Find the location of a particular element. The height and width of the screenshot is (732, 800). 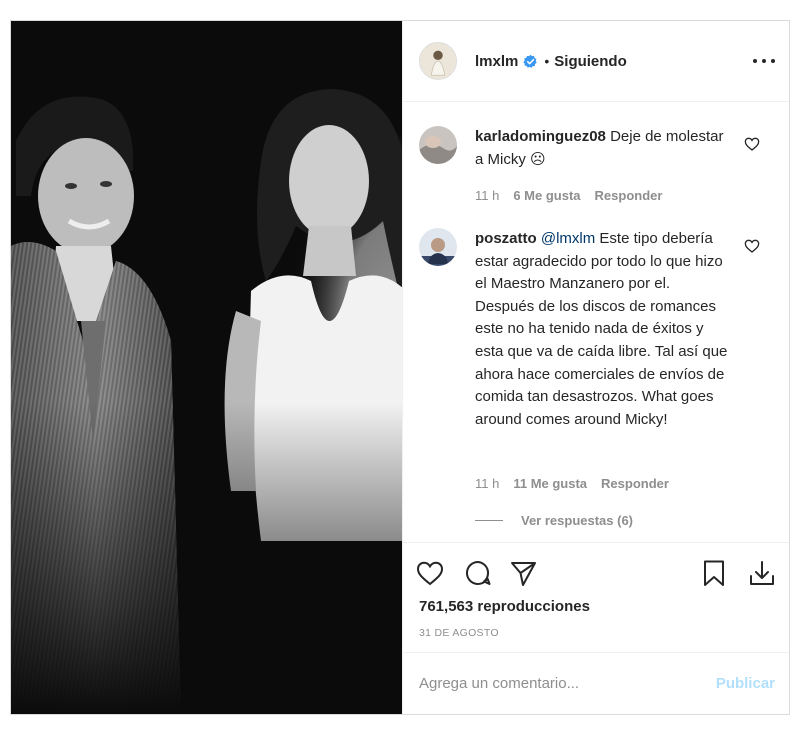

comment-input is located at coordinates (567, 683).